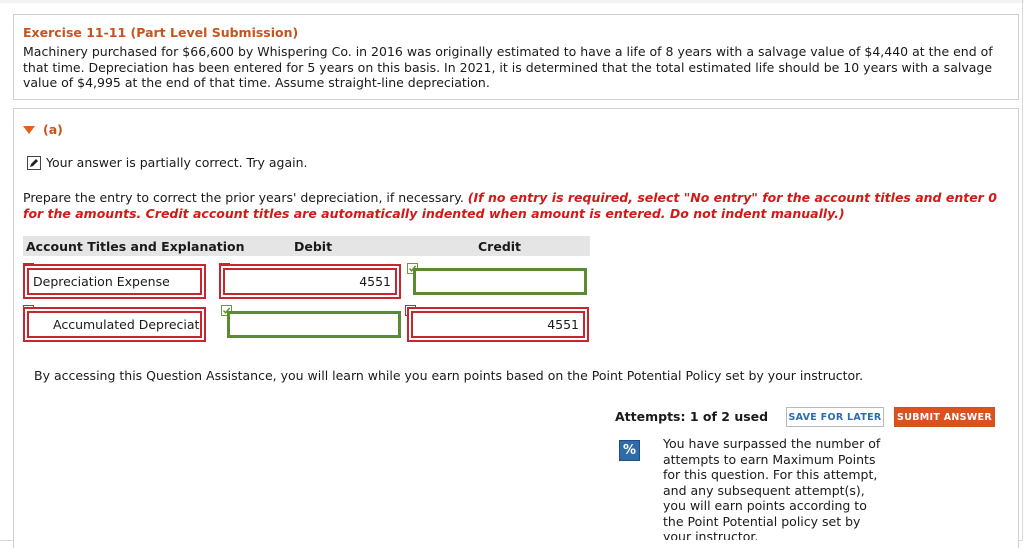  What do you see at coordinates (53, 129) in the screenshot?
I see `part-label: (a)` at bounding box center [53, 129].